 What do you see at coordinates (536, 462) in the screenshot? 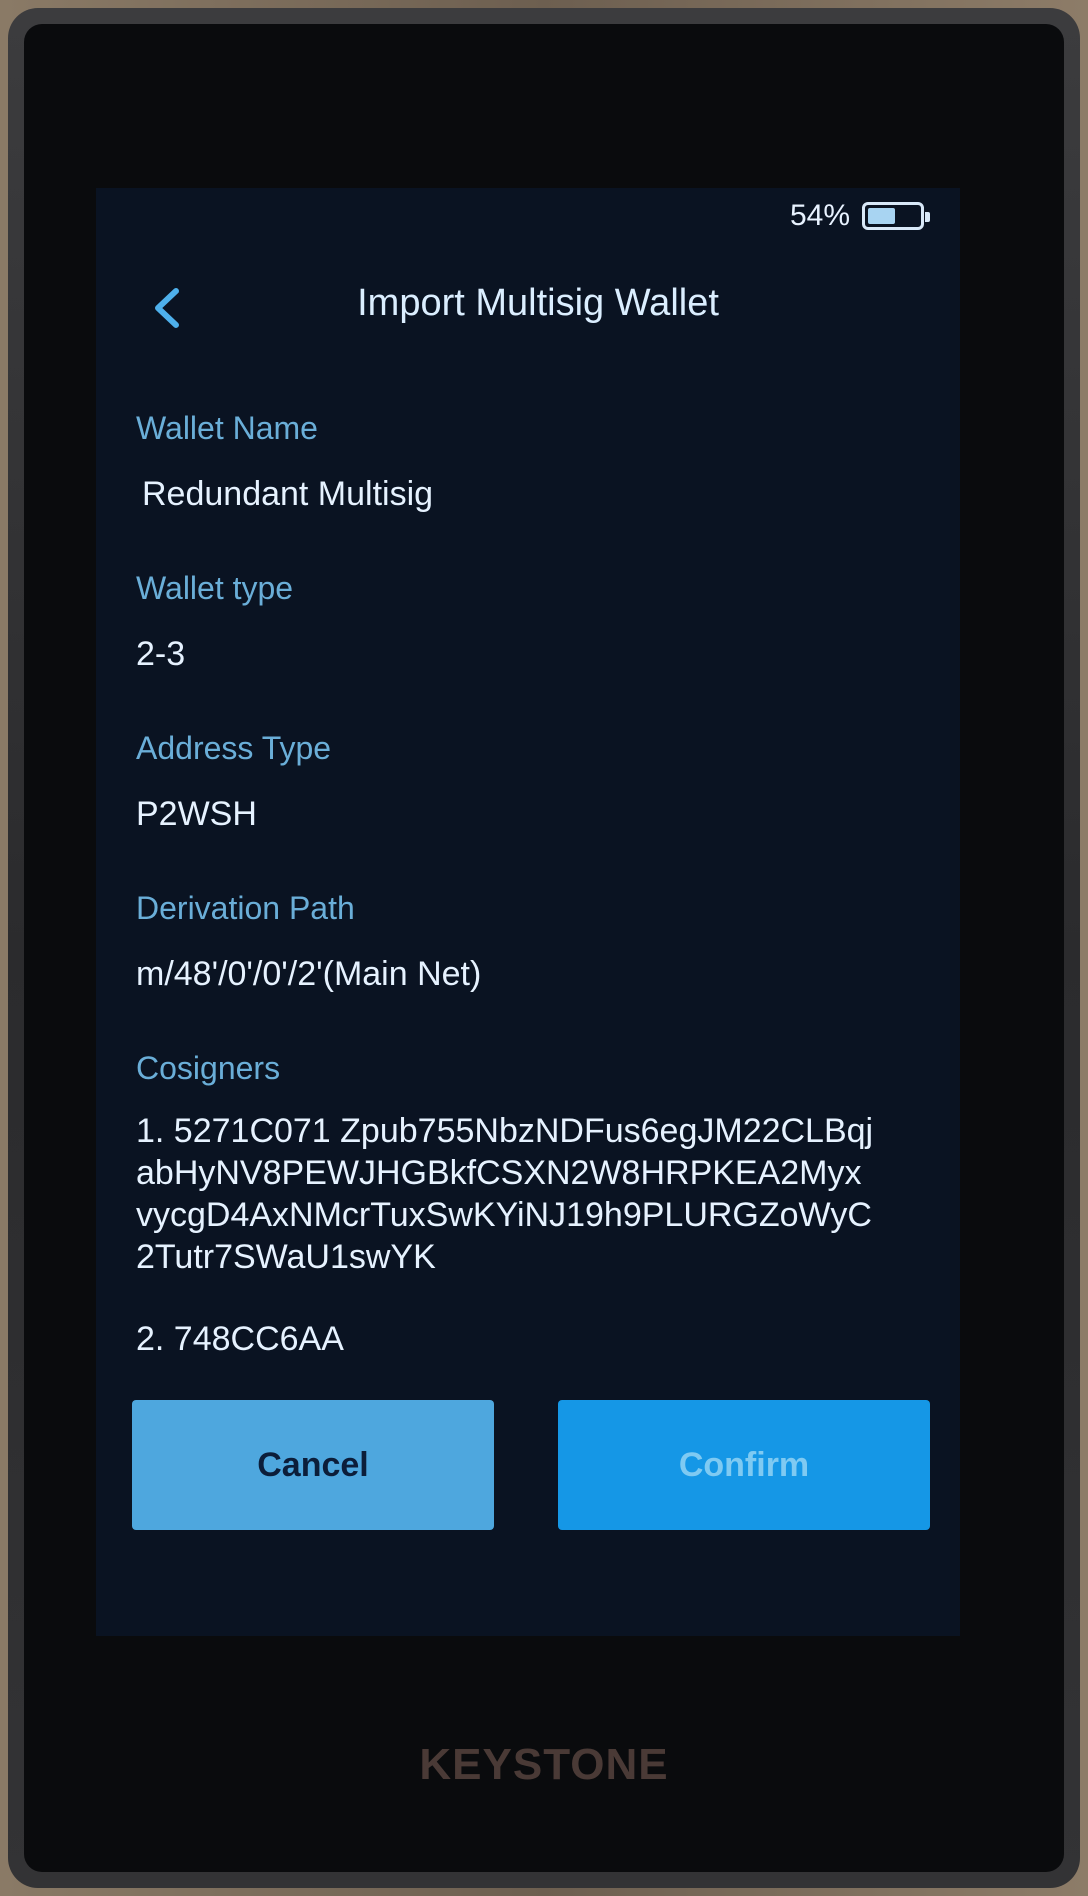
I see `wallet-name-field: Wallet Name Redundant Multisig` at bounding box center [536, 462].